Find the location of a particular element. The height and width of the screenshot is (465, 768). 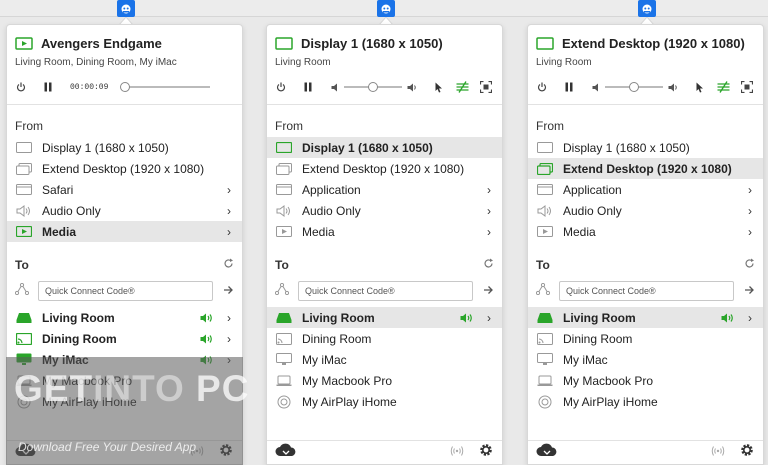

source-application: Safari › is located at coordinates (124, 189).